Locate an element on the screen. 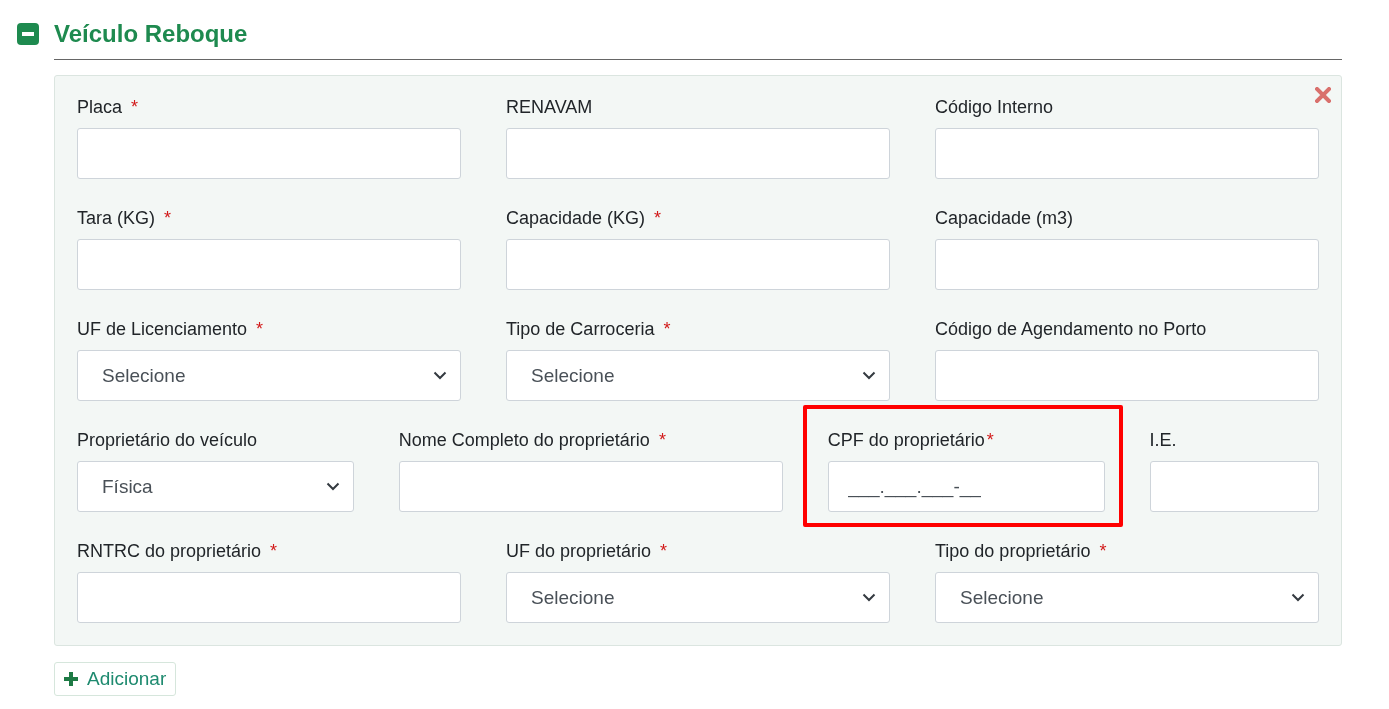 This screenshot has height=709, width=1389. field-label: Nome Completo do proprietário * is located at coordinates (532, 440).